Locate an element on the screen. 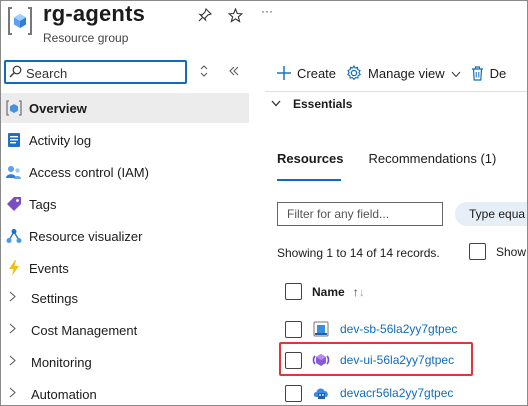  filter-box is located at coordinates (360, 214).